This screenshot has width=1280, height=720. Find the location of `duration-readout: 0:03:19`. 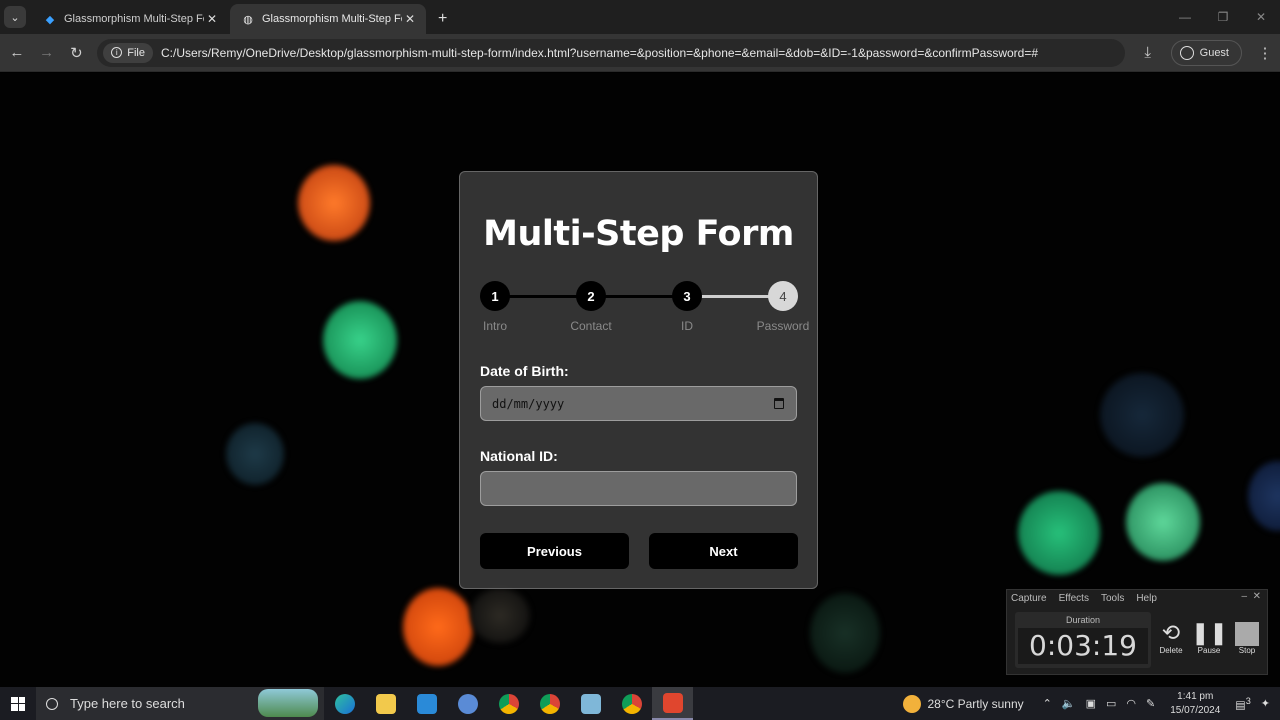

duration-readout: 0:03:19 is located at coordinates (1083, 646).